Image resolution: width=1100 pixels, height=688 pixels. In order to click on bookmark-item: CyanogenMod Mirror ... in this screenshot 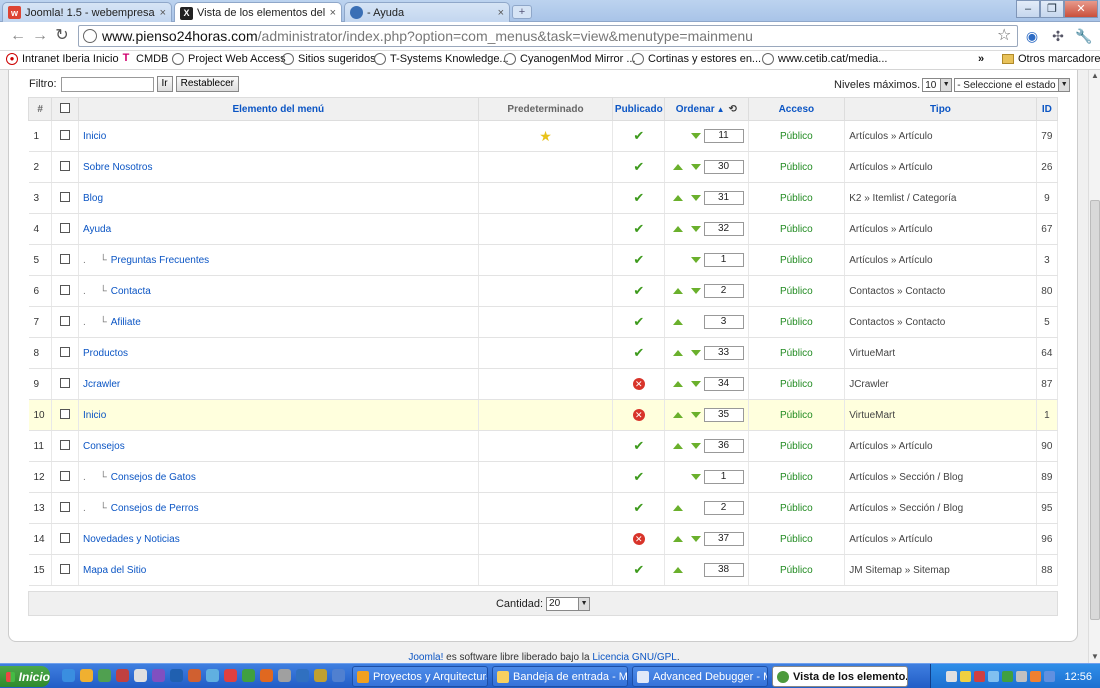, I will do `click(570, 59)`.